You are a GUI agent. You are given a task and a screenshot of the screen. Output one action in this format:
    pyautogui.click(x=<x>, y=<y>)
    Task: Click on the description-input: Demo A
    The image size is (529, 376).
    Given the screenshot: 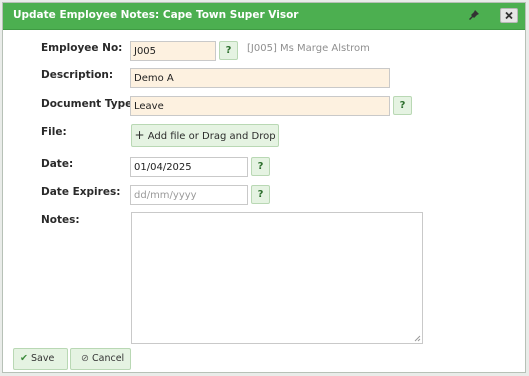 What is the action you would take?
    pyautogui.click(x=260, y=78)
    